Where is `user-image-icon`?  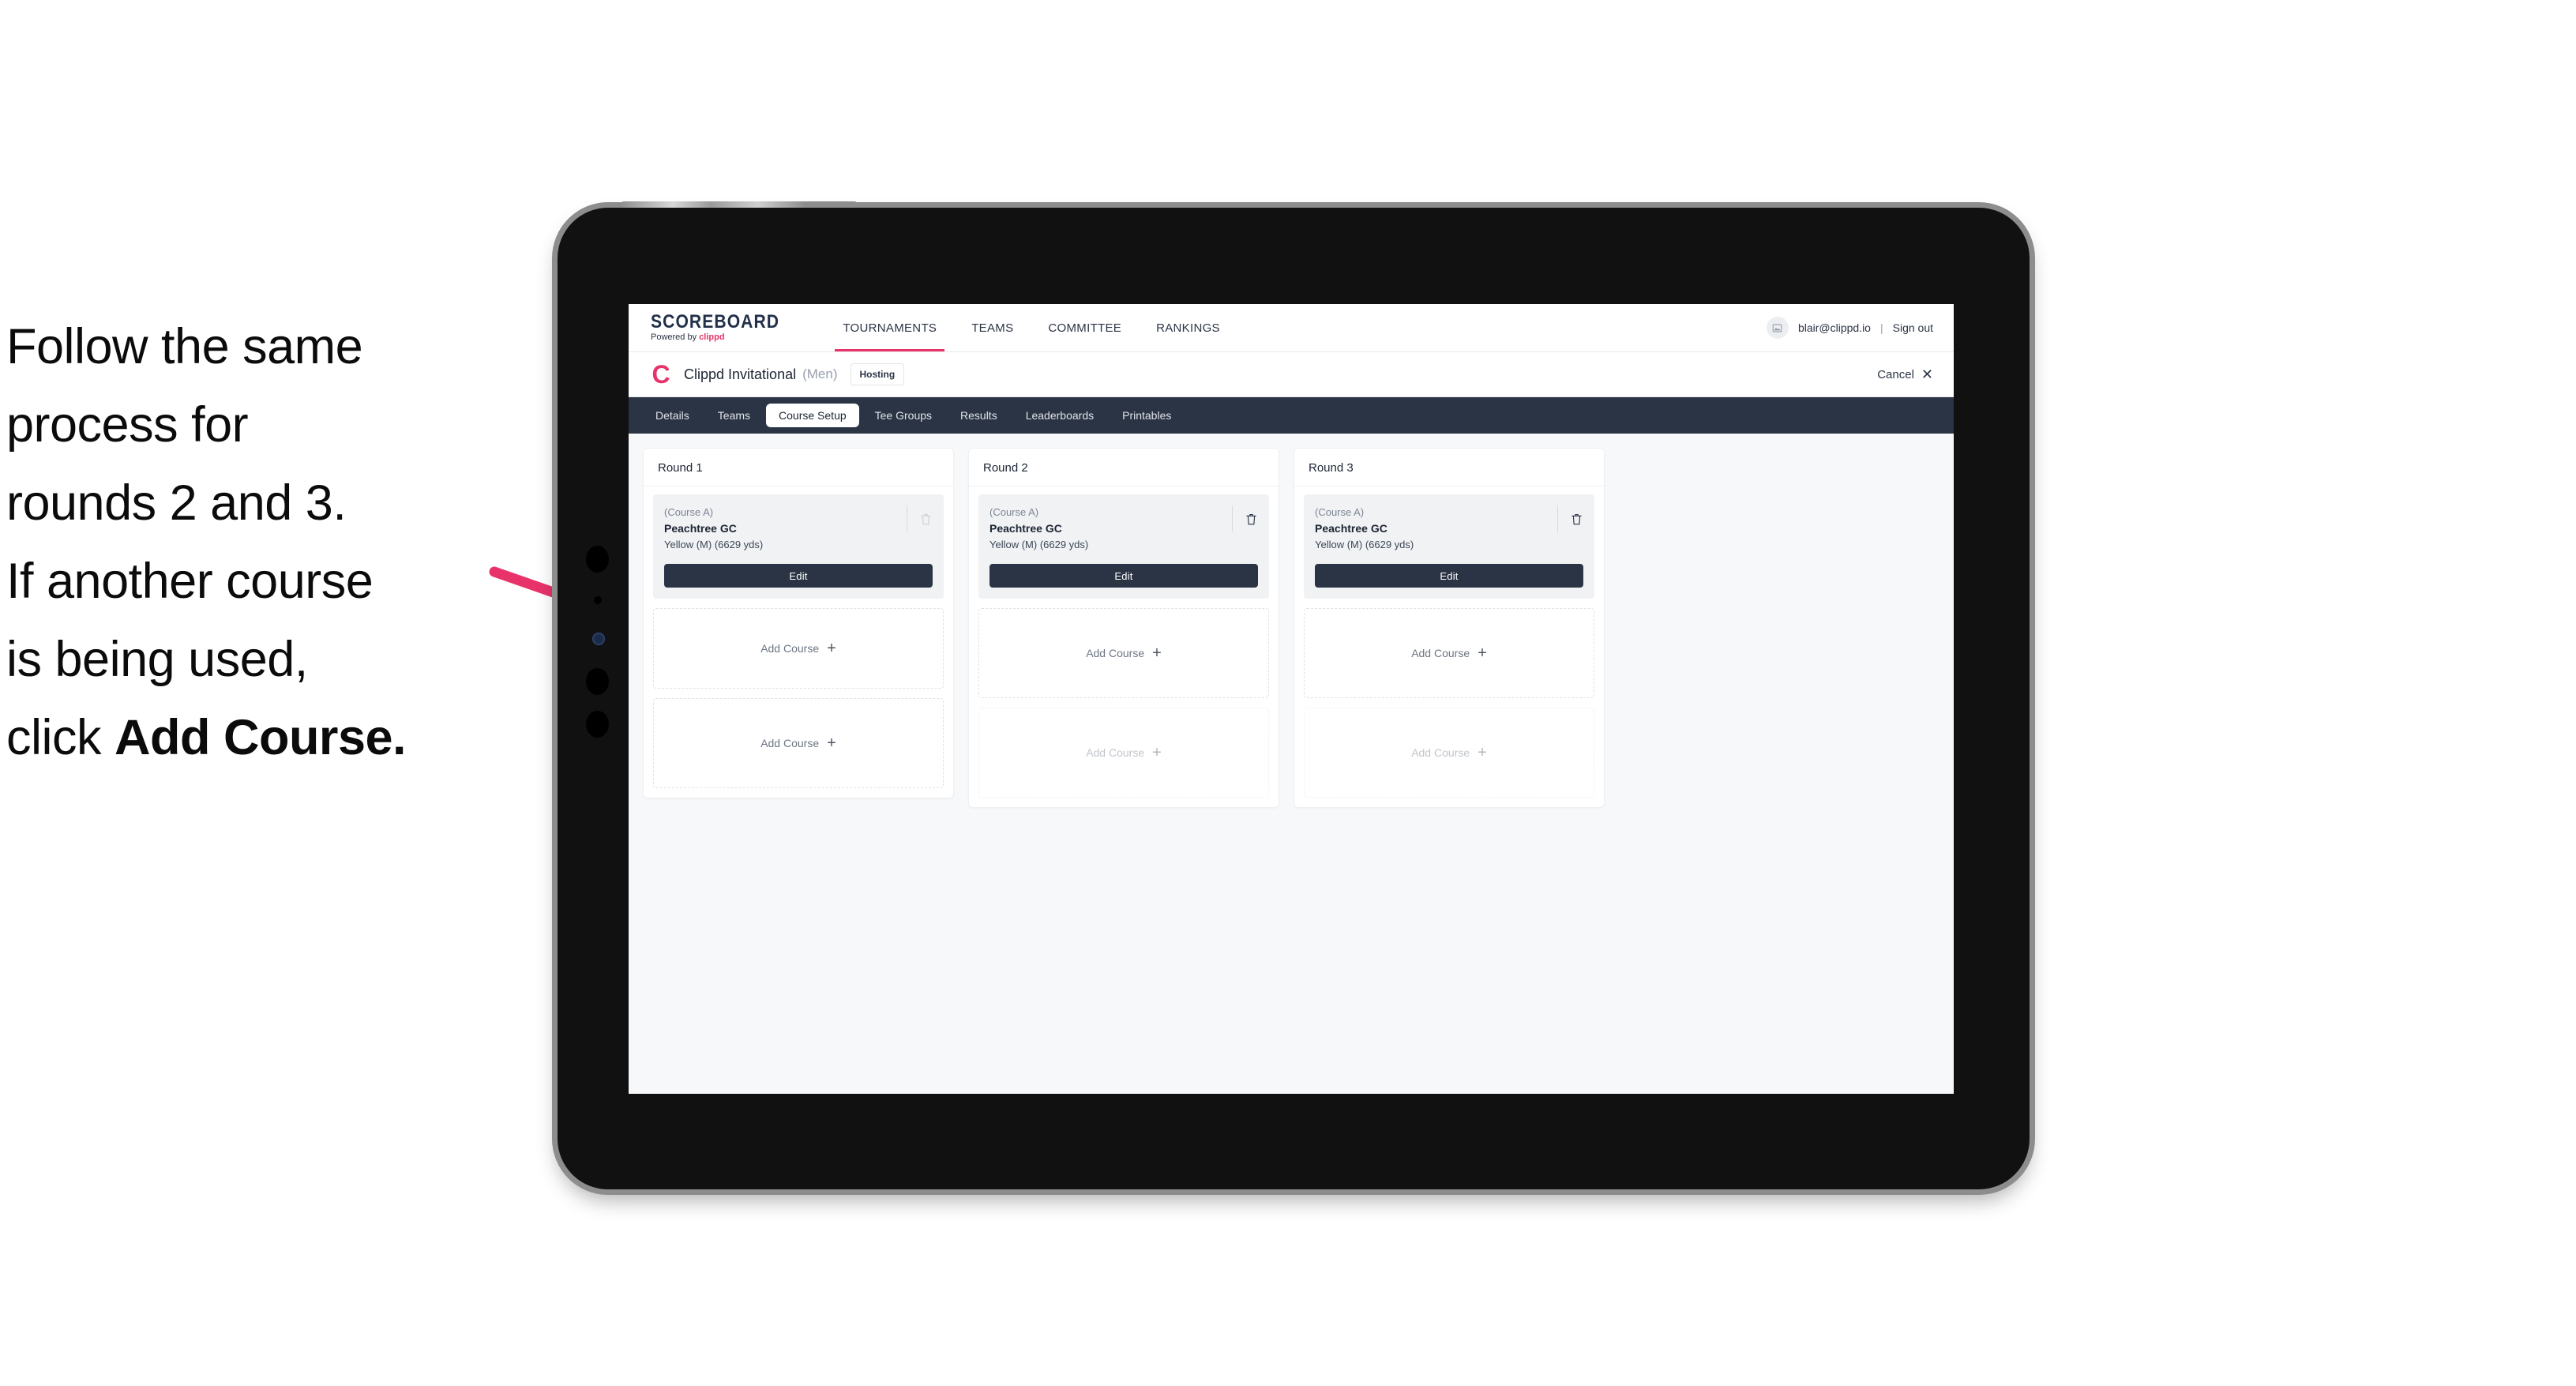
user-image-icon is located at coordinates (1777, 328).